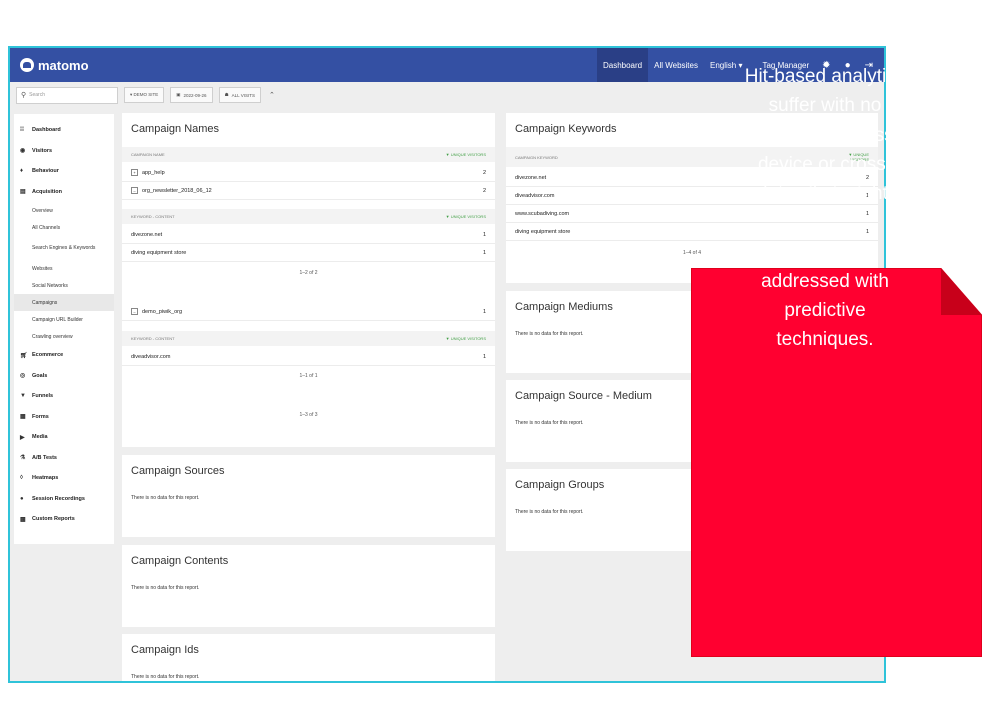 This screenshot has height=717, width=997. I want to click on target-icon: ◎, so click(23, 376).